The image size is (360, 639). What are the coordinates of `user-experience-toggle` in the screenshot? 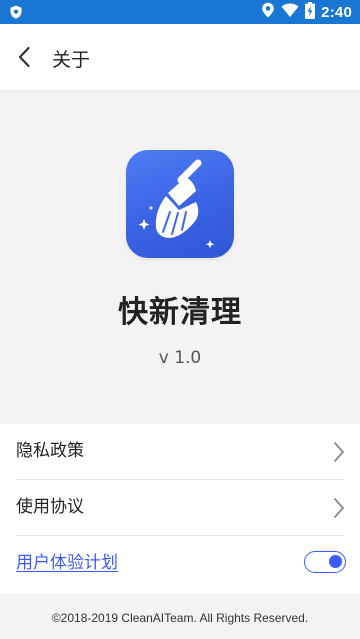 It's located at (325, 562).